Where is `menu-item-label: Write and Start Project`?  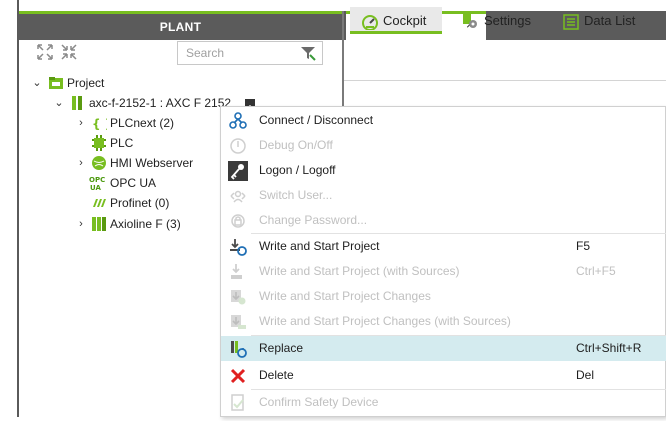 menu-item-label: Write and Start Project is located at coordinates (319, 246).